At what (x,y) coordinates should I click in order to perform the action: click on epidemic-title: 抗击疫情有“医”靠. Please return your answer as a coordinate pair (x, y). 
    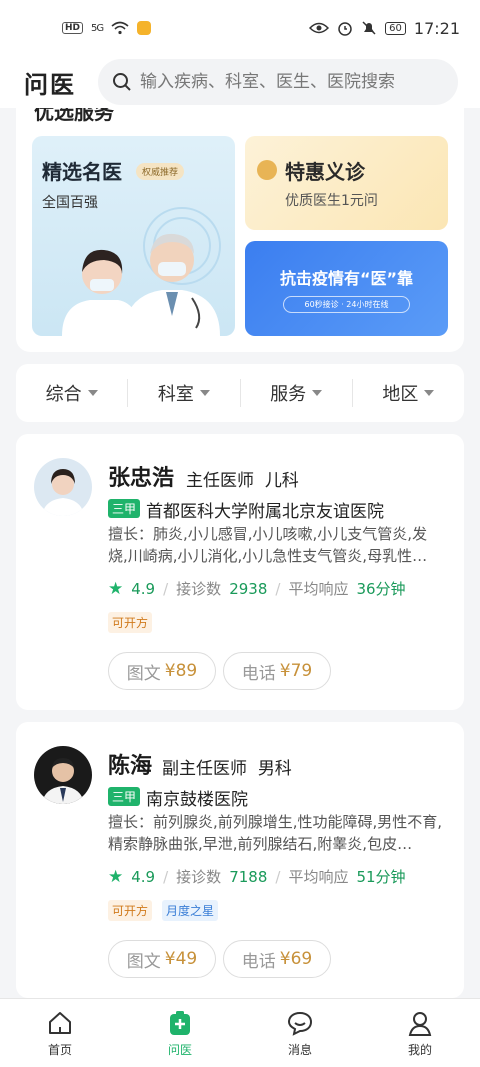
    Looking at the image, I should click on (346, 278).